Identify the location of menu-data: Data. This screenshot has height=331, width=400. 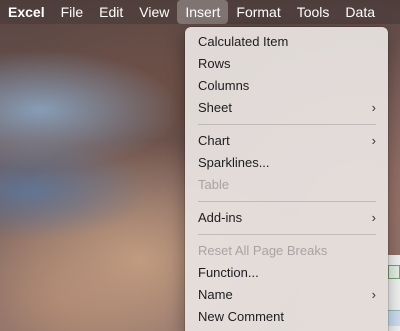
(360, 12).